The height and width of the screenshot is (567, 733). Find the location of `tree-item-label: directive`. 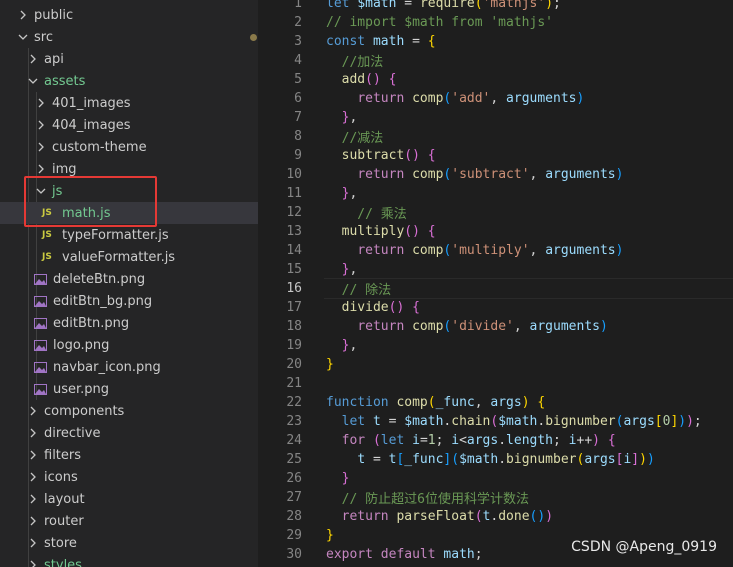

tree-item-label: directive is located at coordinates (72, 433).